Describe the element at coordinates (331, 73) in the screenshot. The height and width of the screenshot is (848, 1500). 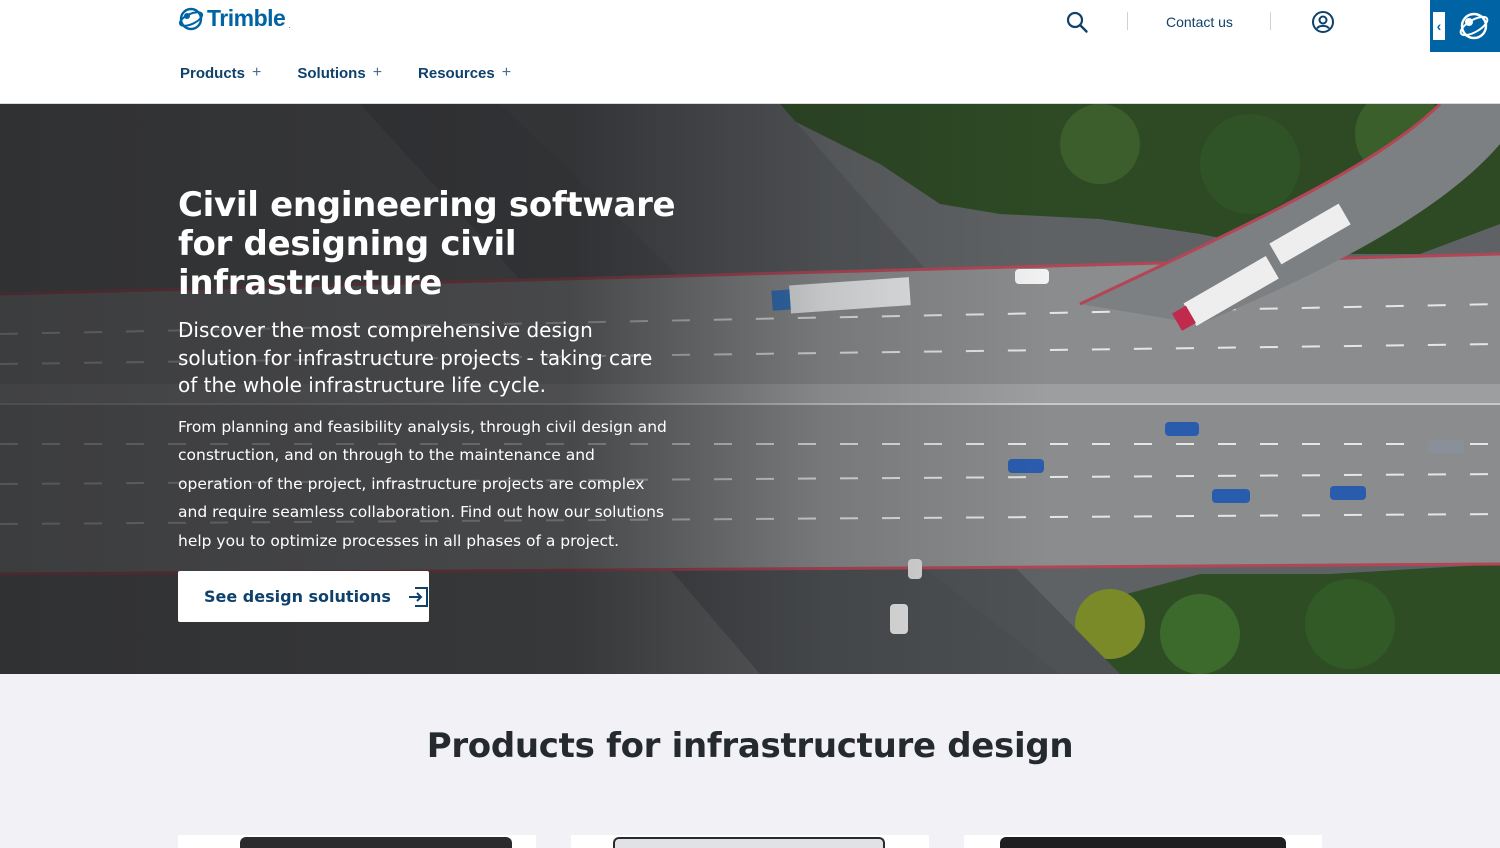
I see `nav-item-label: Solutions` at that location.